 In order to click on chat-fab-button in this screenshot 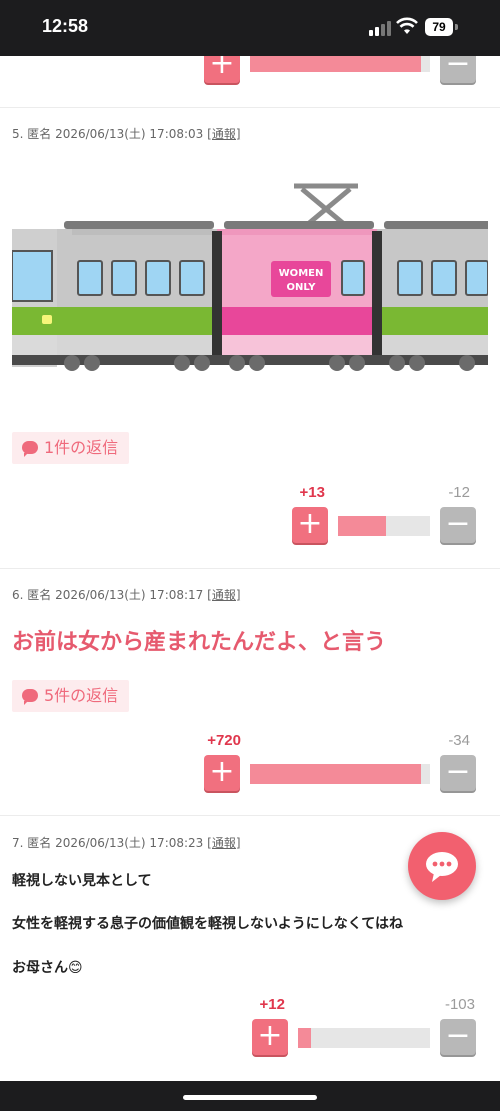, I will do `click(442, 866)`.